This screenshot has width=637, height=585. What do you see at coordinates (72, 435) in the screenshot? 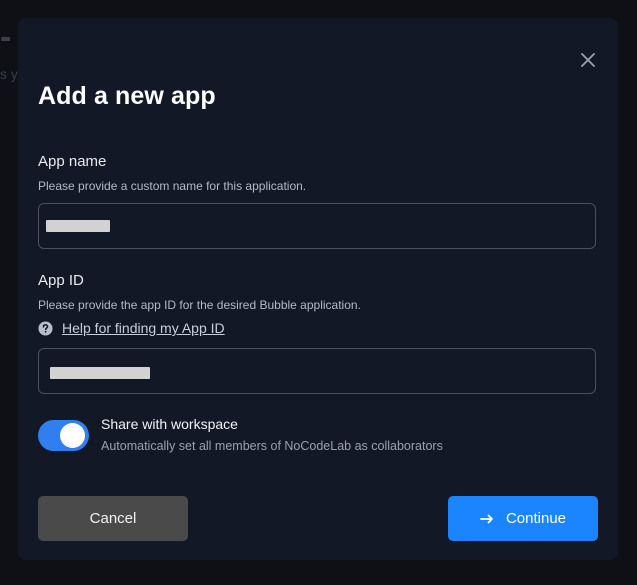
I see `toggle-knob` at bounding box center [72, 435].